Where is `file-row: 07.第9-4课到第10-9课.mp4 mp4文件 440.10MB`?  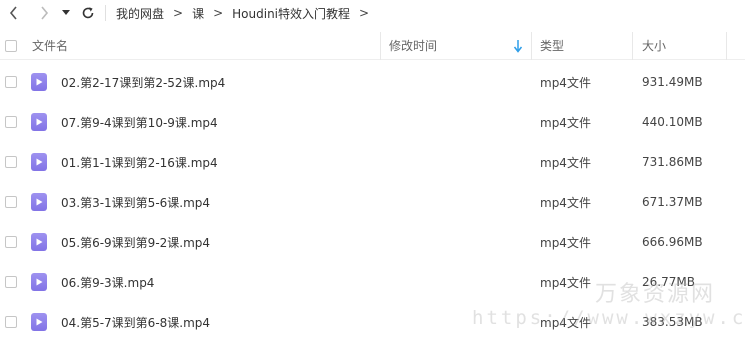 file-row: 07.第9-4课到第10-9课.mp4 mp4文件 440.10MB is located at coordinates (372, 122).